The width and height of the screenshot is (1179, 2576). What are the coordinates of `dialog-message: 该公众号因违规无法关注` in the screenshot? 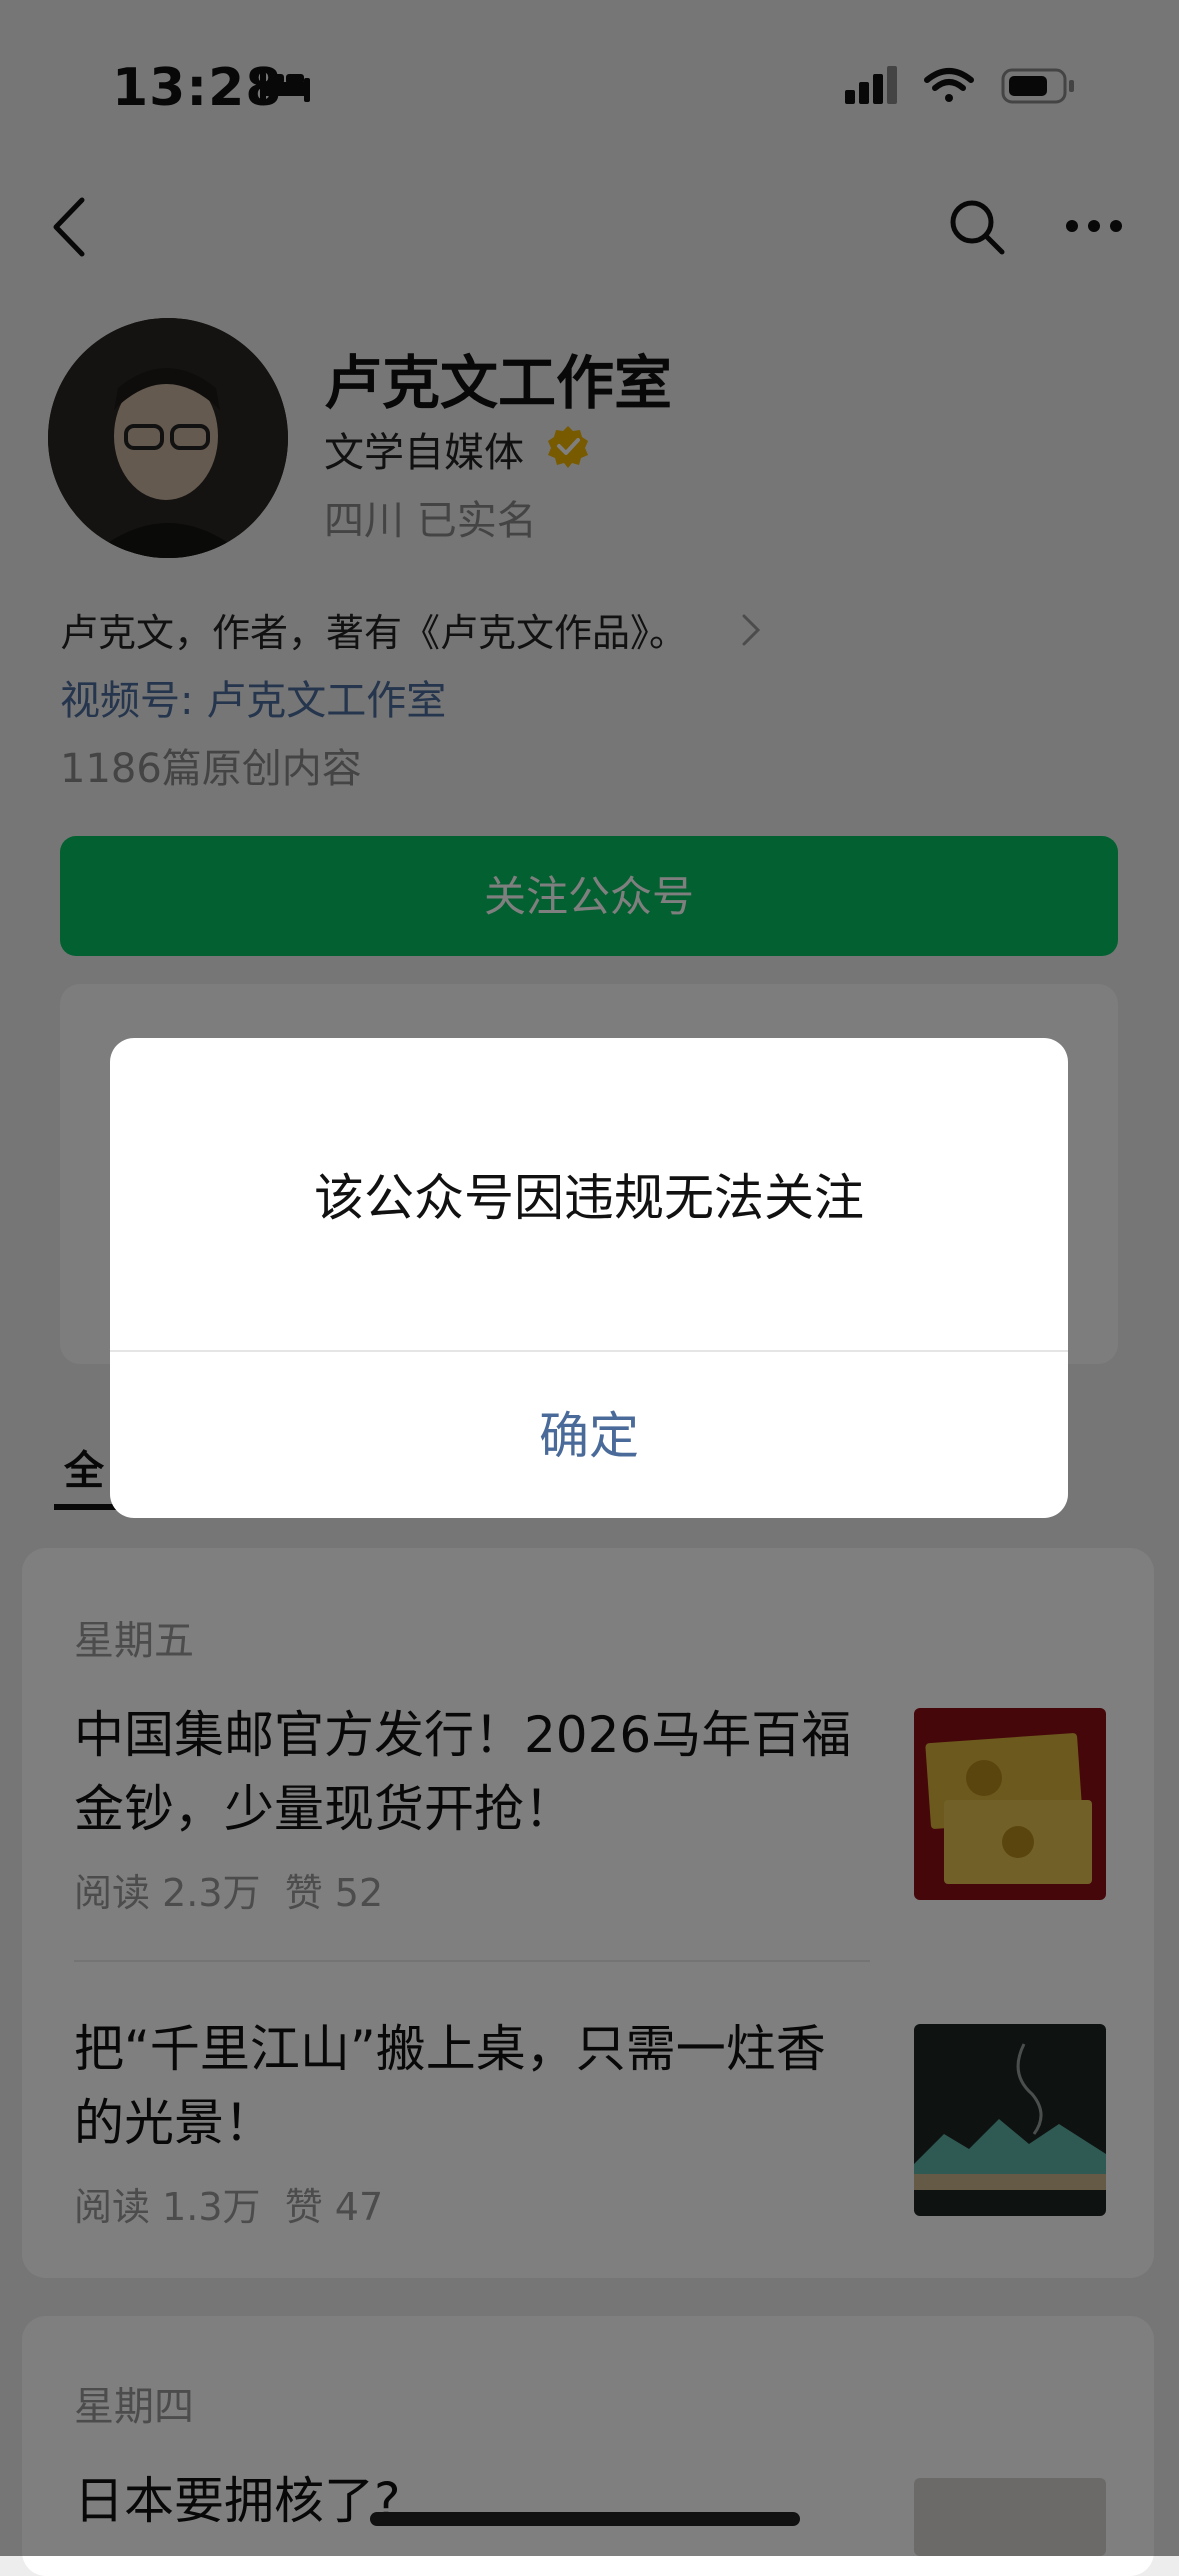 It's located at (589, 1198).